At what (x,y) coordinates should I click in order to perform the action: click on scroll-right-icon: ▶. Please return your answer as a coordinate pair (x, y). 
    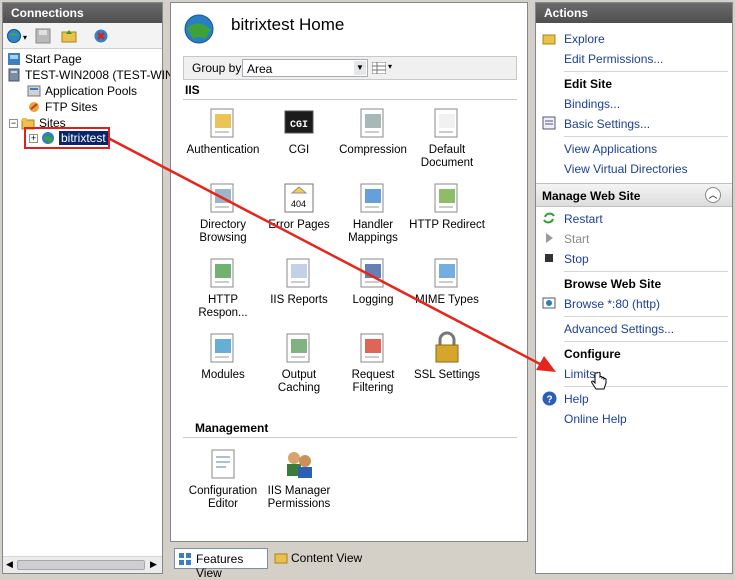
    Looking at the image, I should click on (153, 564).